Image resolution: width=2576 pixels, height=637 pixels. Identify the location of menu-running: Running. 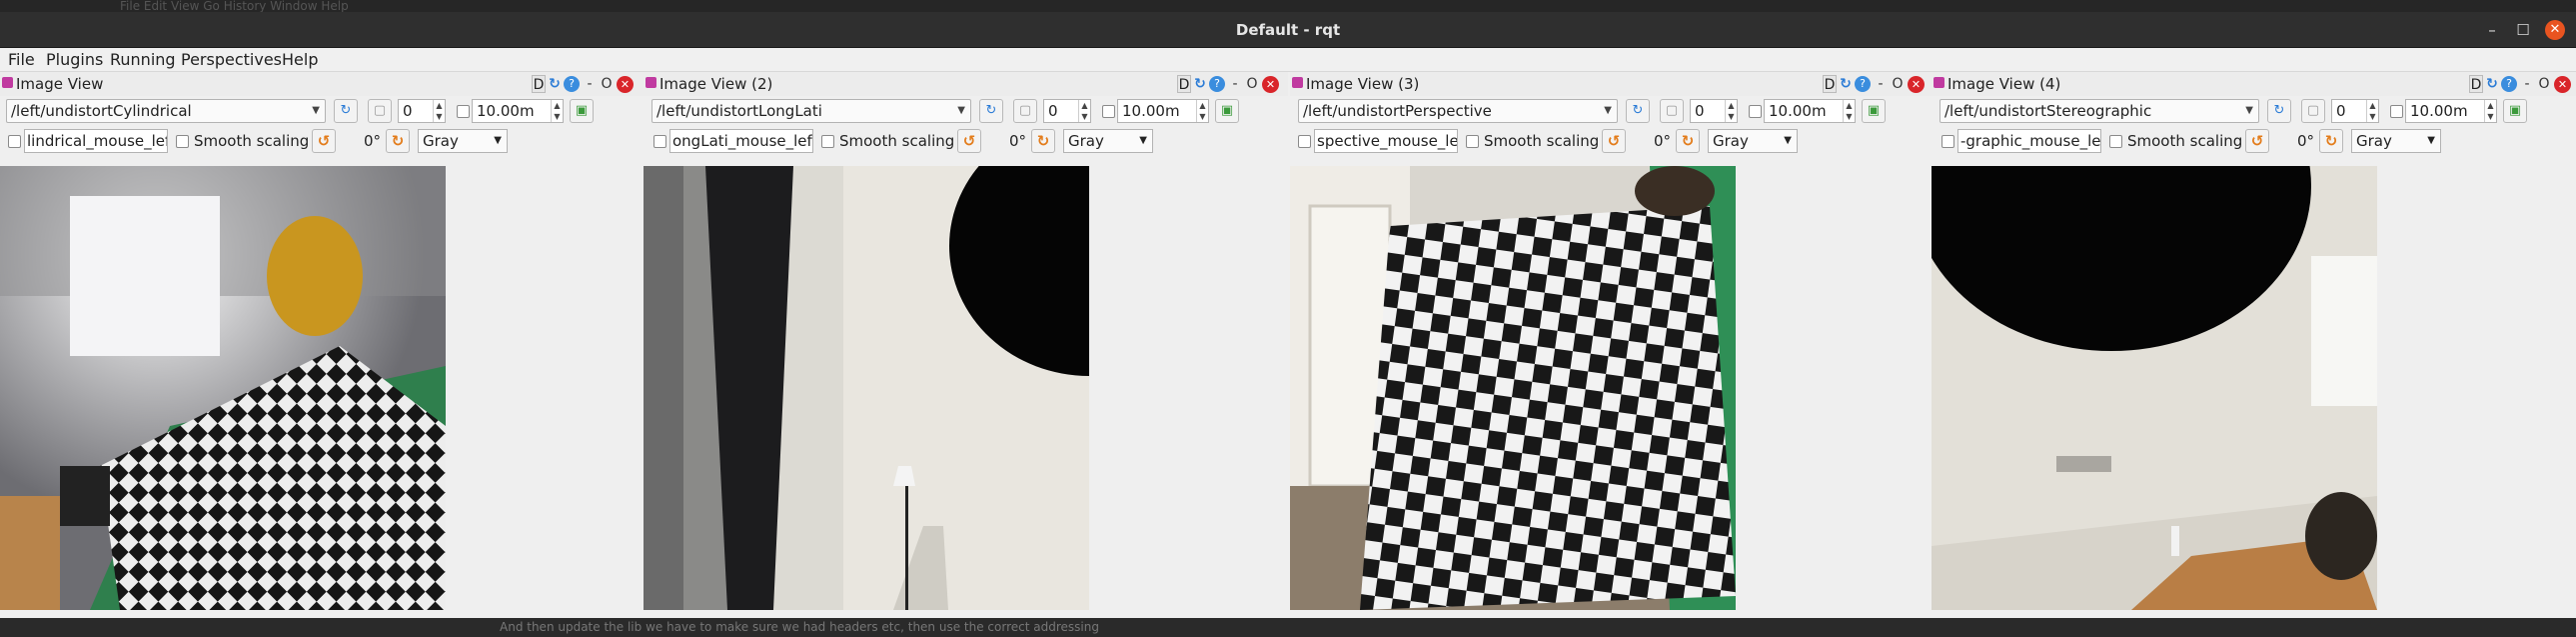
(143, 60).